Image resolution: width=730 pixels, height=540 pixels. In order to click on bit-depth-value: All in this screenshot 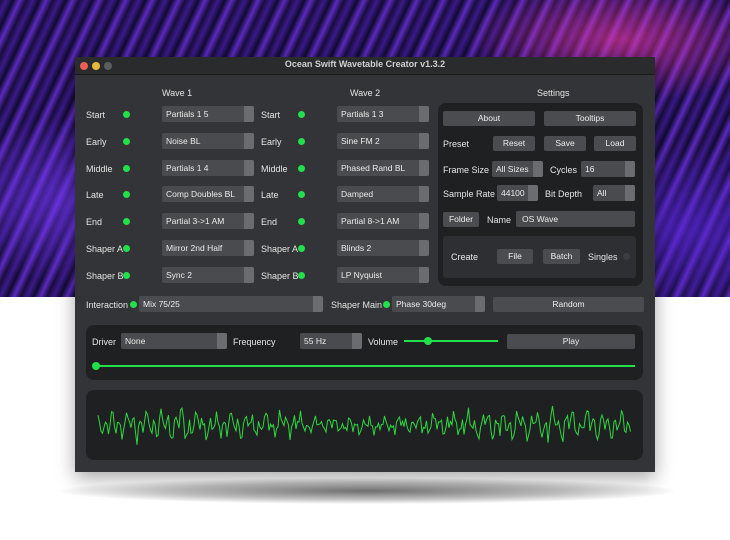, I will do `click(602, 193)`.